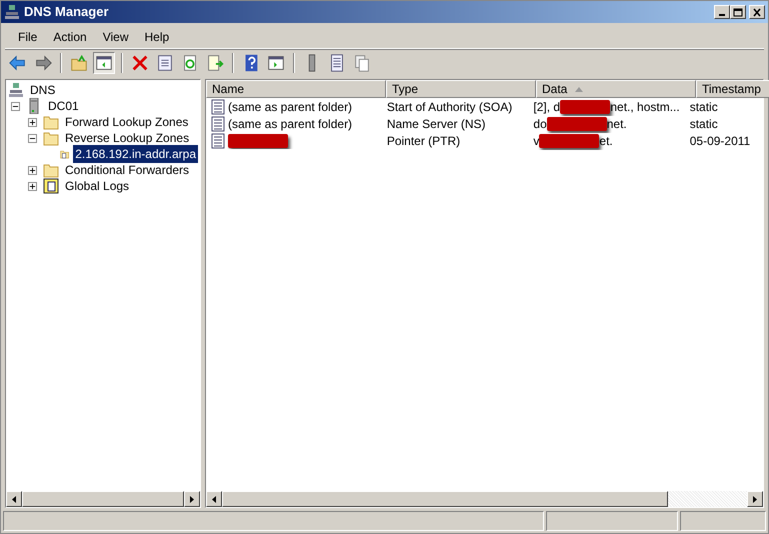 The height and width of the screenshot is (534, 769). I want to click on tree-item: Forward Lookup Zones, so click(126, 122).